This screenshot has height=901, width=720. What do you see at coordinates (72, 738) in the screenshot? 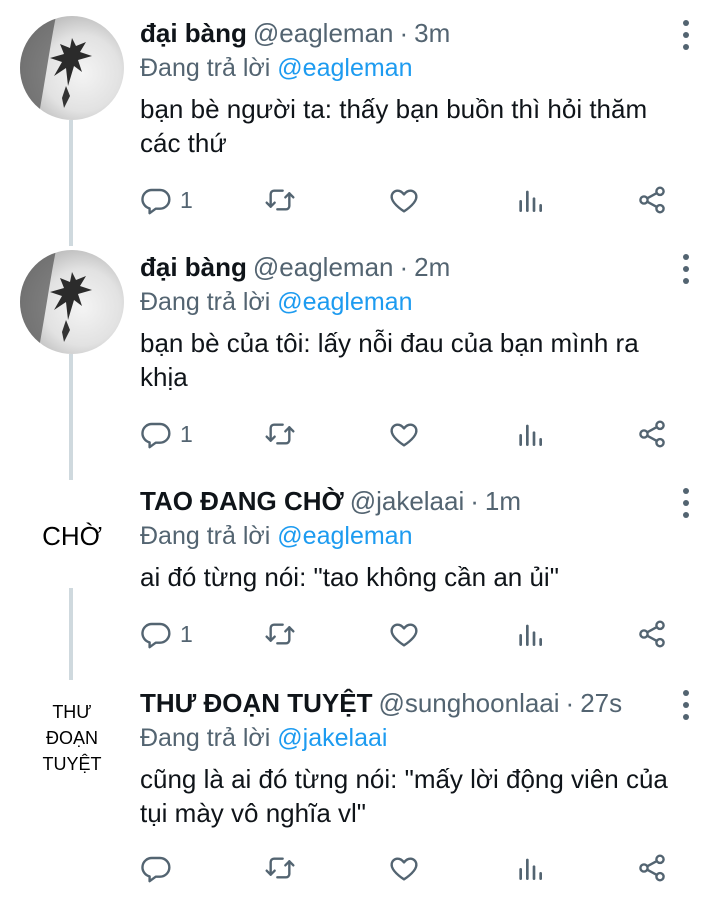
I see `avatar: THƯ ĐOẠN TUYỆT` at bounding box center [72, 738].